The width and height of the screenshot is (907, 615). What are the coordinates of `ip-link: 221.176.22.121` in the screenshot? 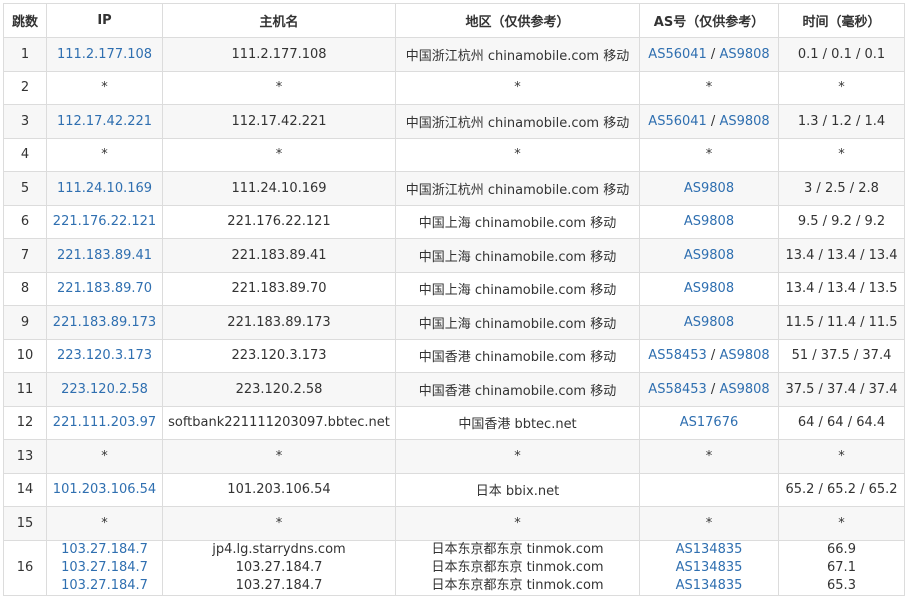 It's located at (104, 221).